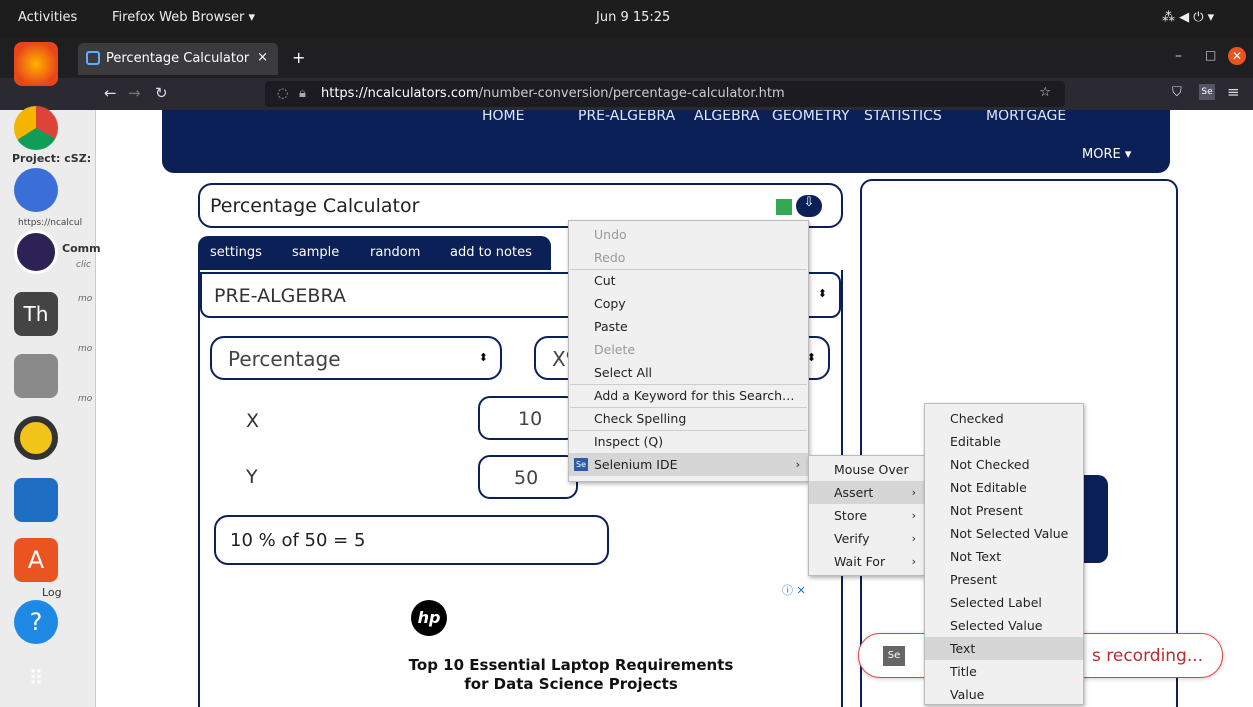 This screenshot has width=1253, height=707. I want to click on calculator-title: Percentage Calculator, so click(315, 206).